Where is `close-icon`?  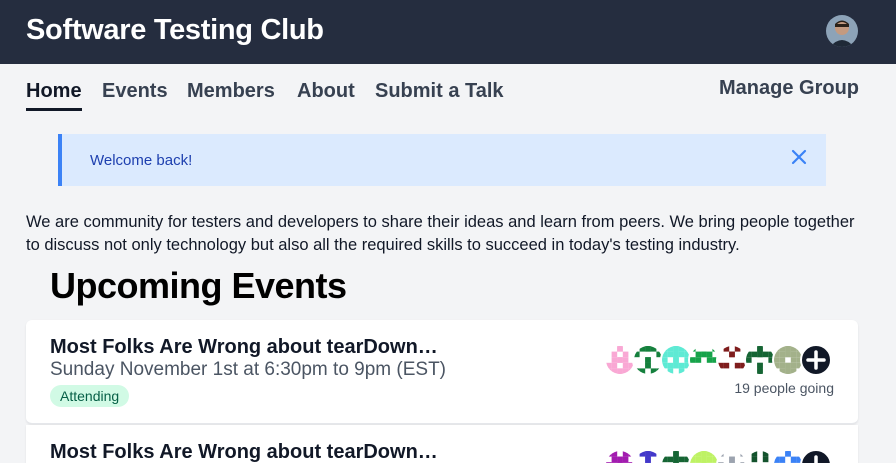
close-icon is located at coordinates (799, 157).